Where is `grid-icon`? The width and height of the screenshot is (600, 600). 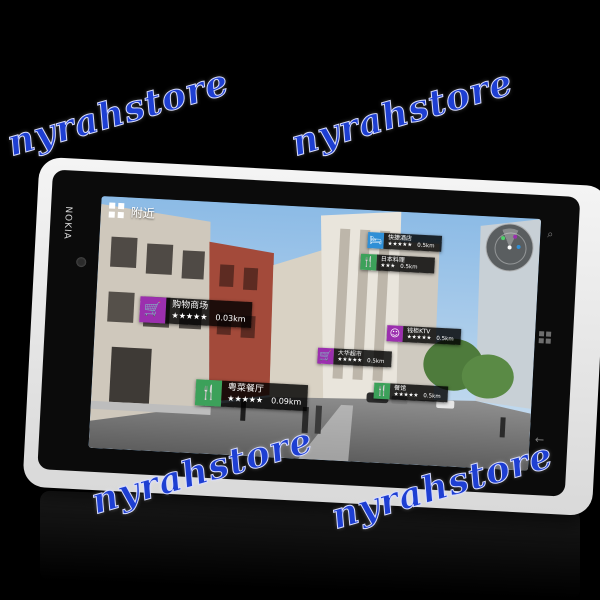 grid-icon is located at coordinates (117, 210).